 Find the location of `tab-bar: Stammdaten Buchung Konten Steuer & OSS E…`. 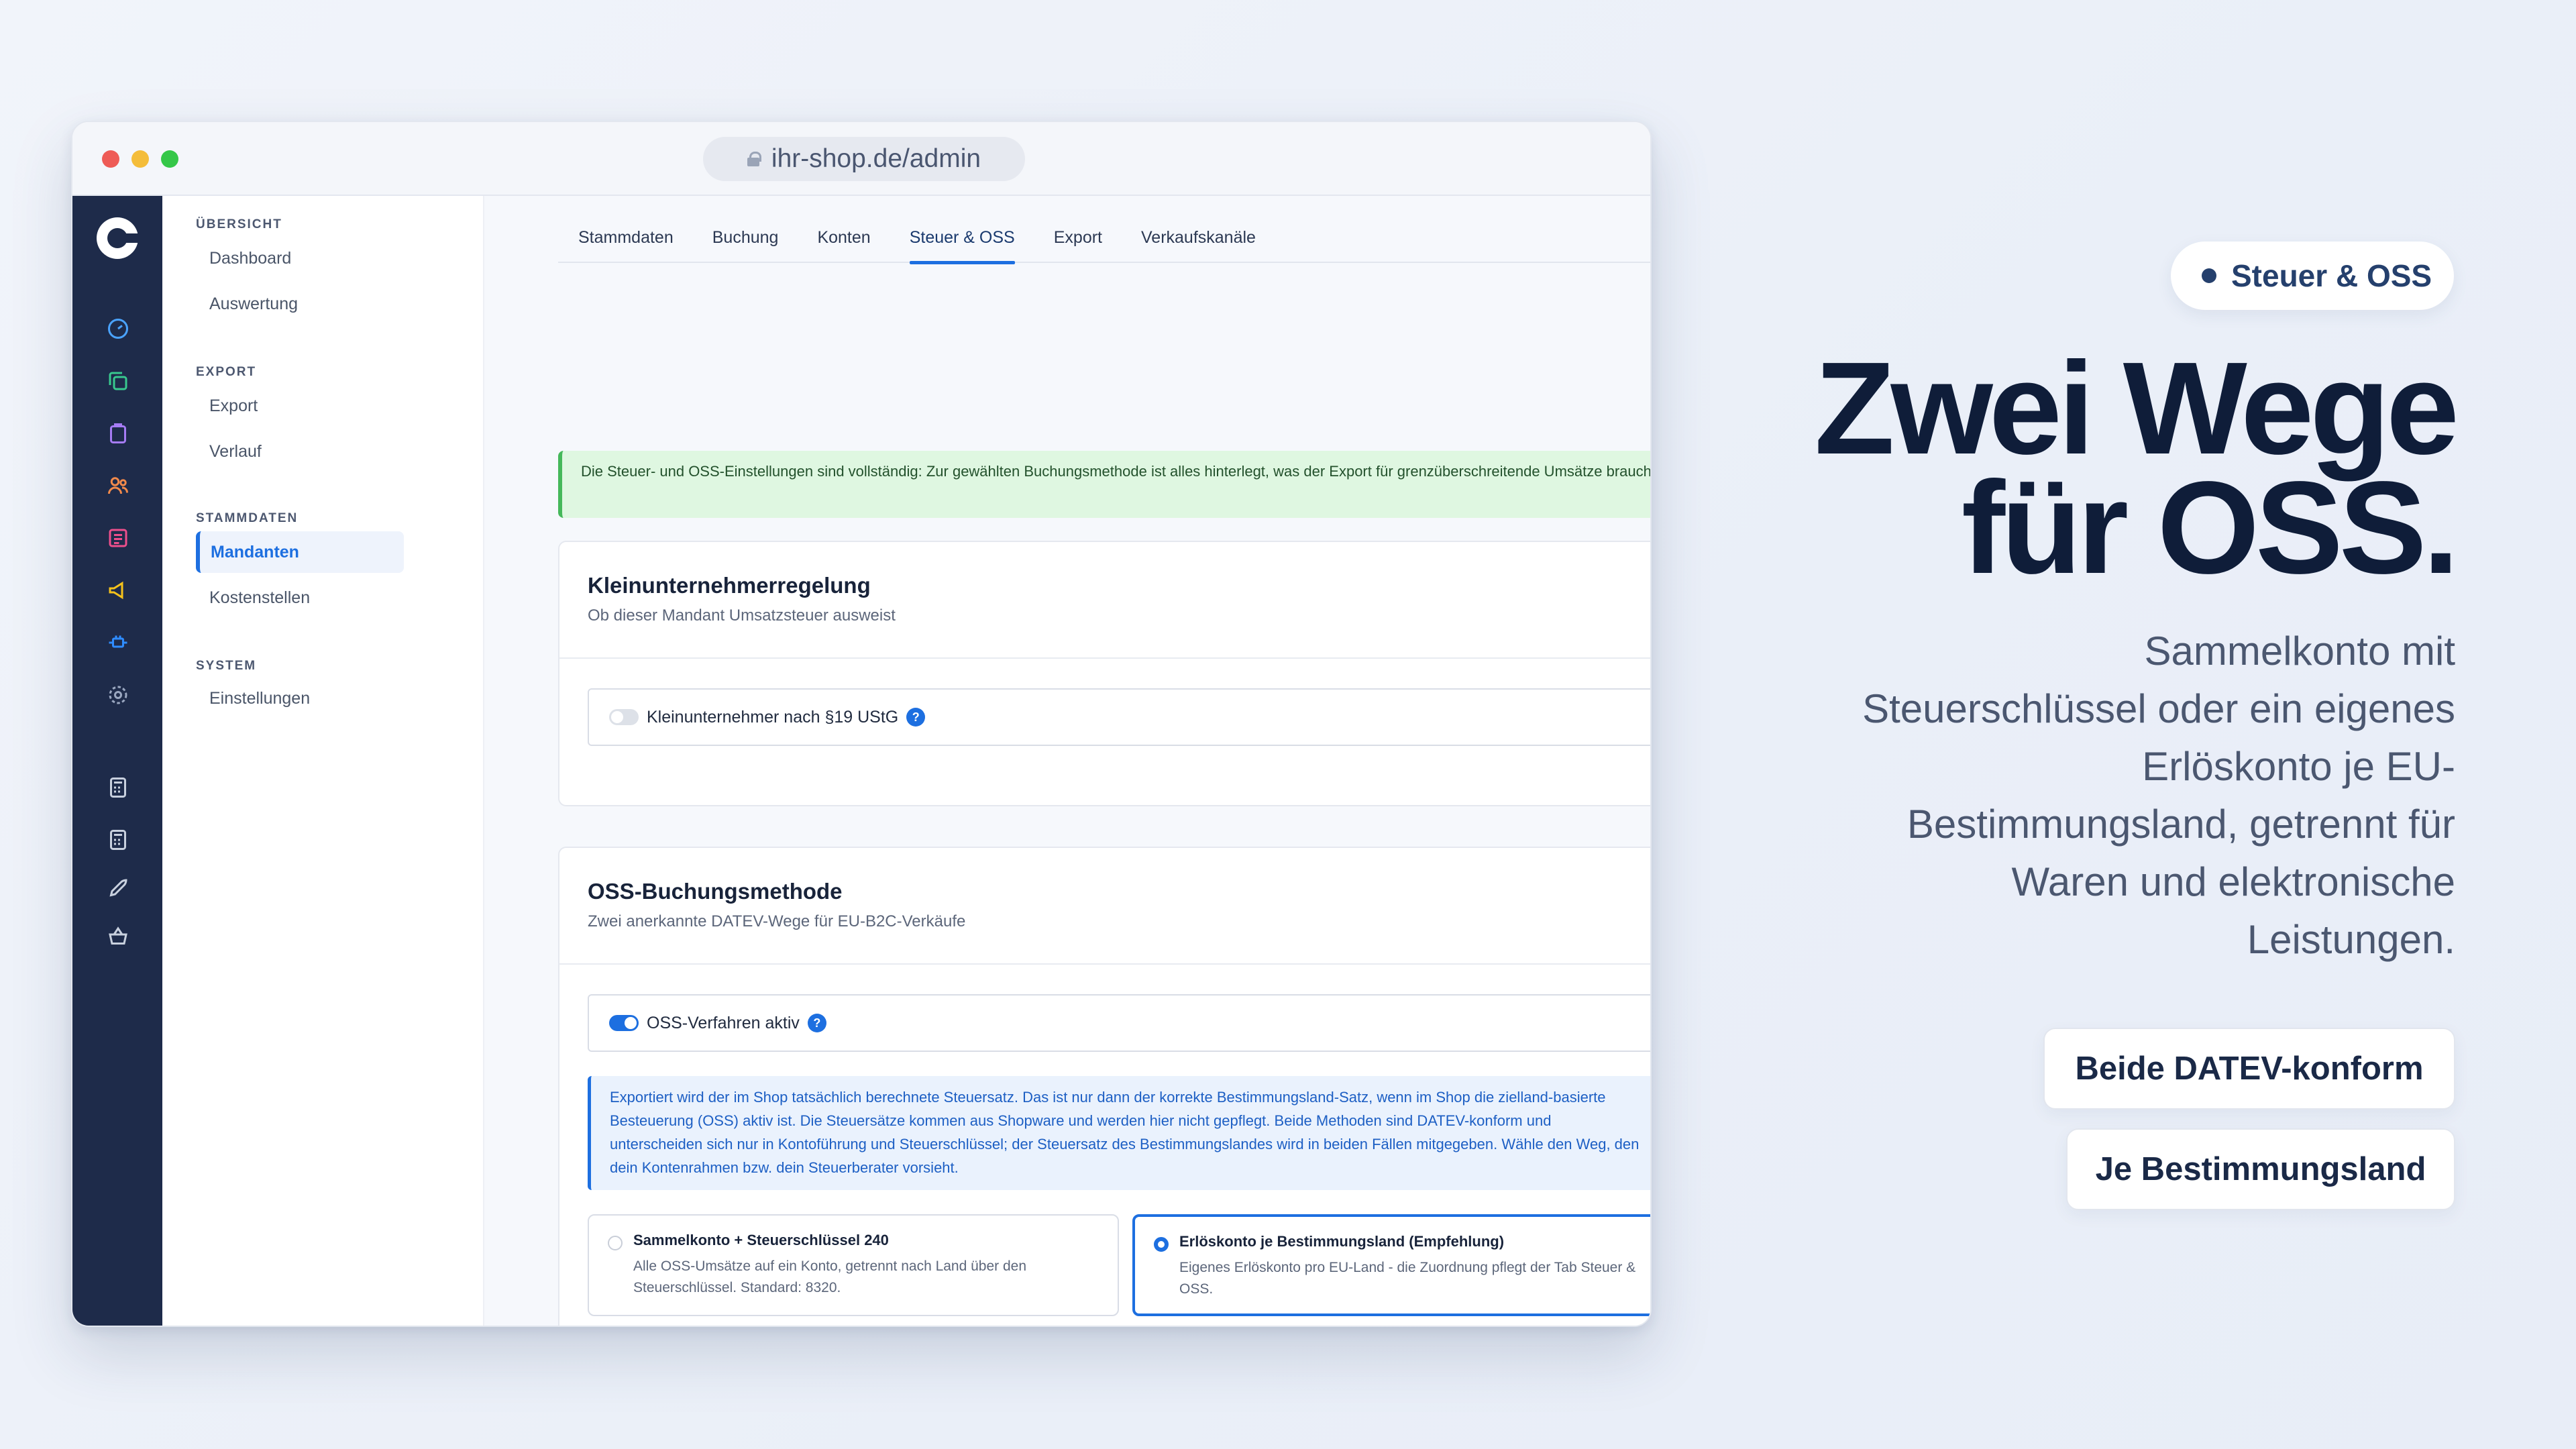

tab-bar: Stammdaten Buchung Konten Steuer & OSS E… is located at coordinates (1104, 230).